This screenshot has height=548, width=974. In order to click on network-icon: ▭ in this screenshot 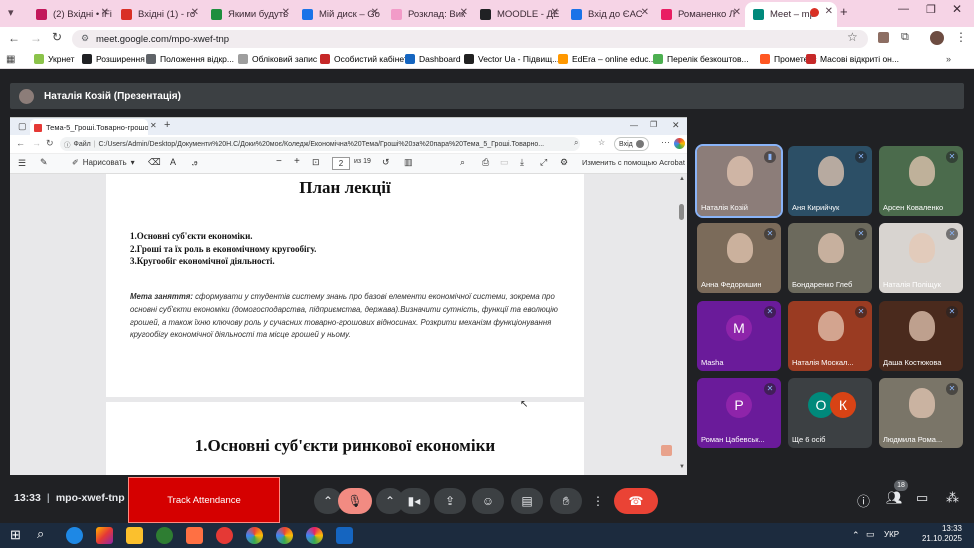, I will do `click(870, 534)`.